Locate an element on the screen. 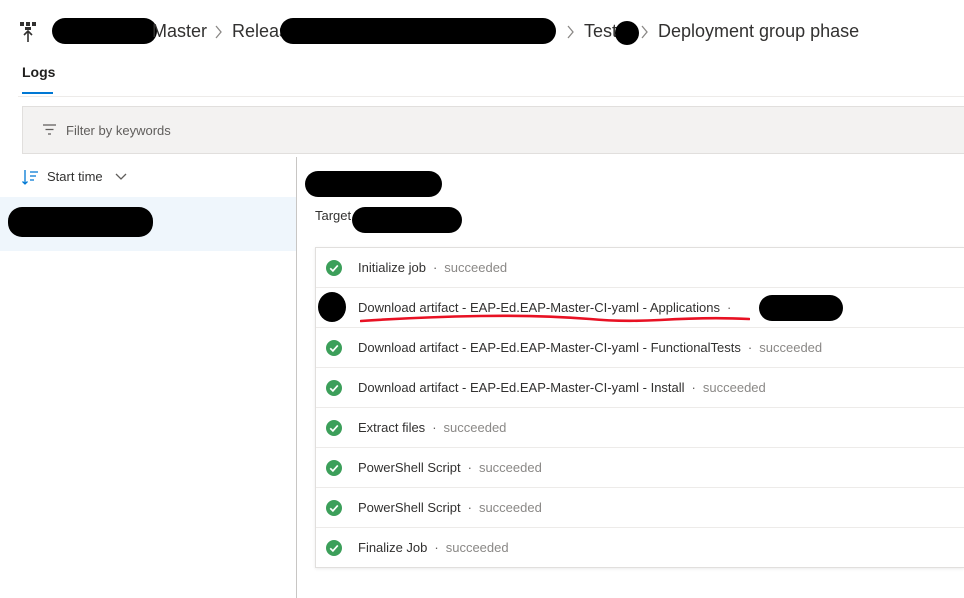 This screenshot has height=598, width=964. sort-icon is located at coordinates (30, 177).